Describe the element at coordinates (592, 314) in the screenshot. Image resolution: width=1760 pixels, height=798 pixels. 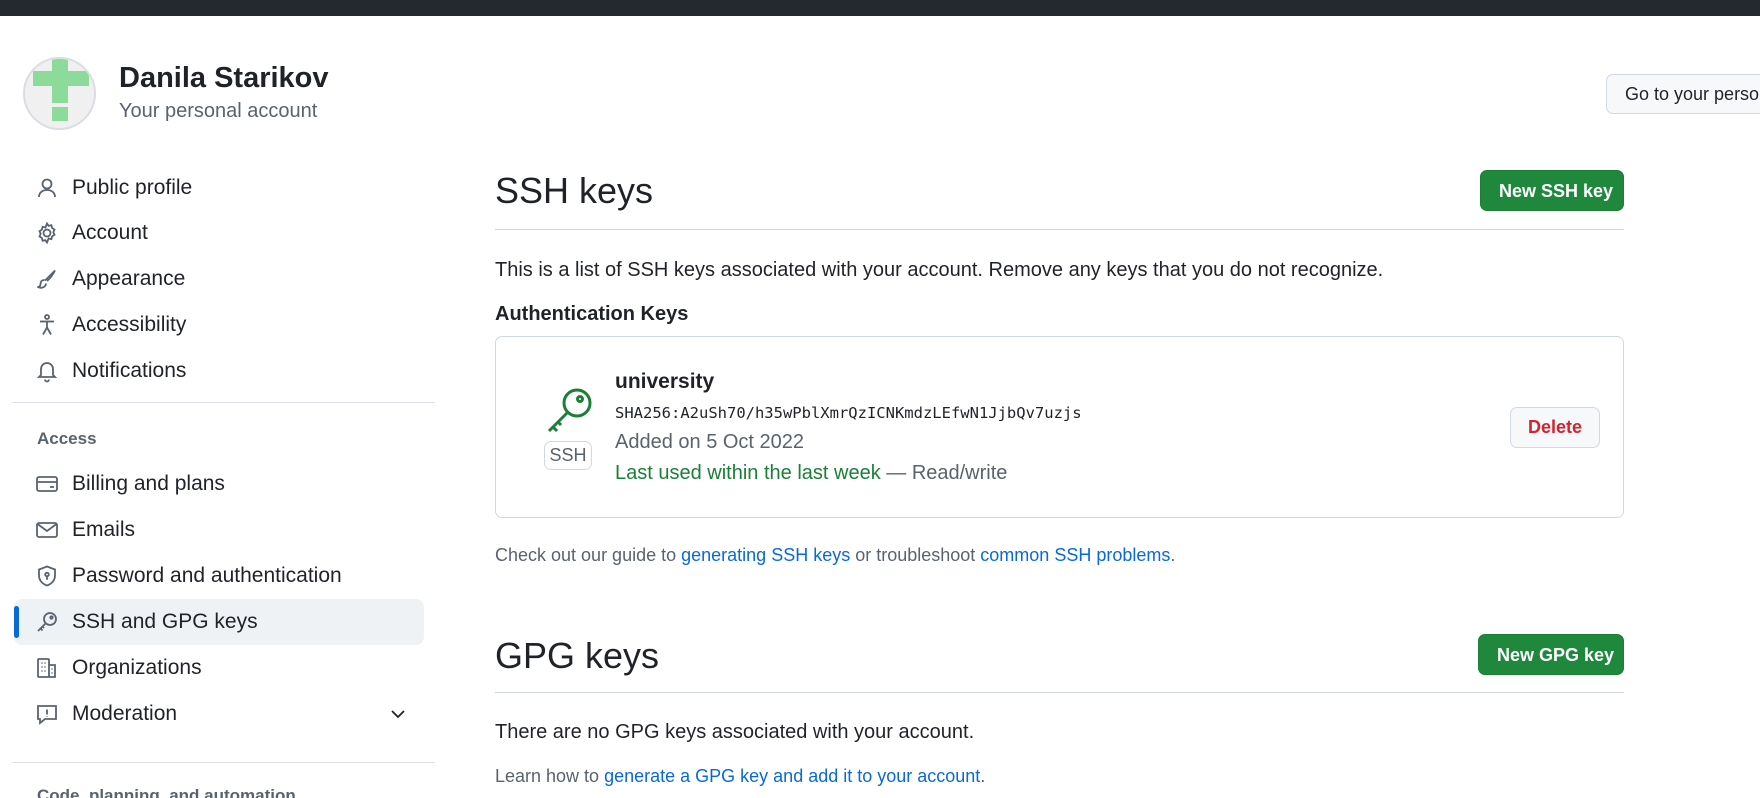
I see `authentication-keys-heading: Authentication Keys` at that location.